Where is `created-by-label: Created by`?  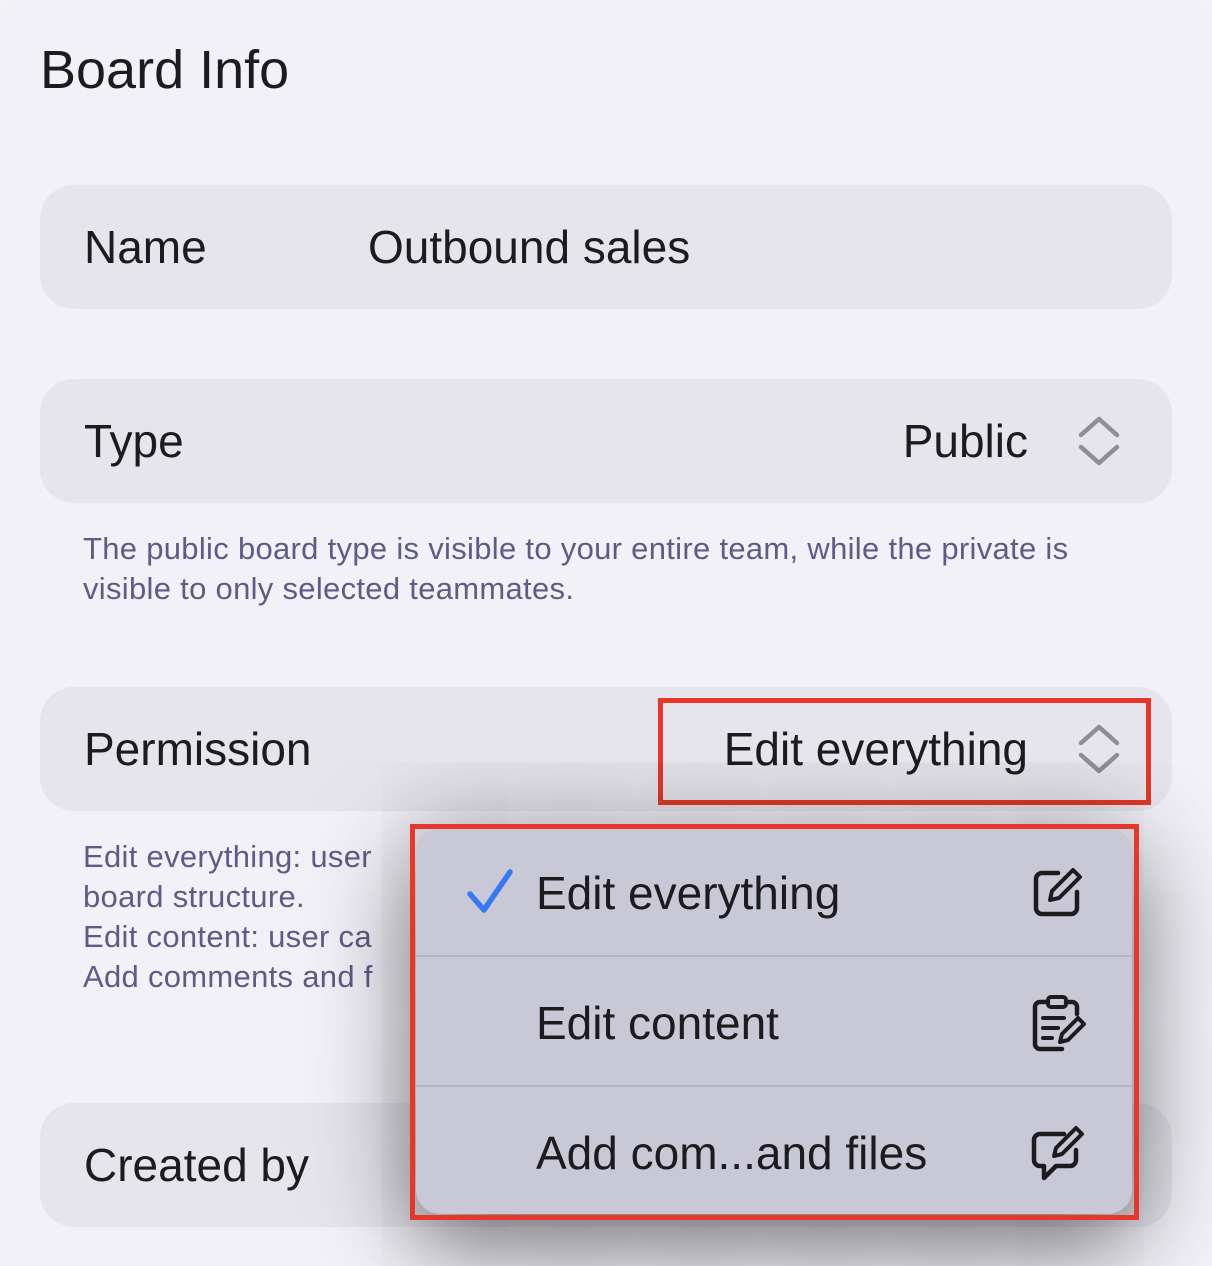 created-by-label: Created by is located at coordinates (197, 1165).